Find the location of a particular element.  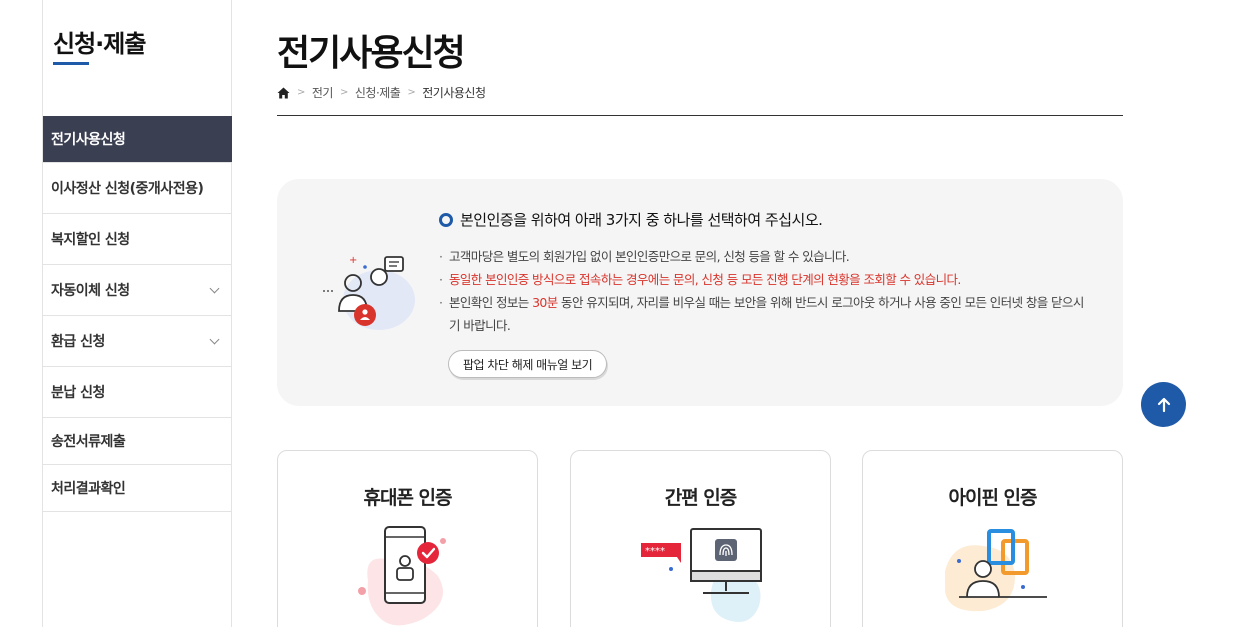

notice-heading: 본인인증을 위하여 아래 3가지 중 하나를 선택하여 주십시오. is located at coordinates (631, 219).